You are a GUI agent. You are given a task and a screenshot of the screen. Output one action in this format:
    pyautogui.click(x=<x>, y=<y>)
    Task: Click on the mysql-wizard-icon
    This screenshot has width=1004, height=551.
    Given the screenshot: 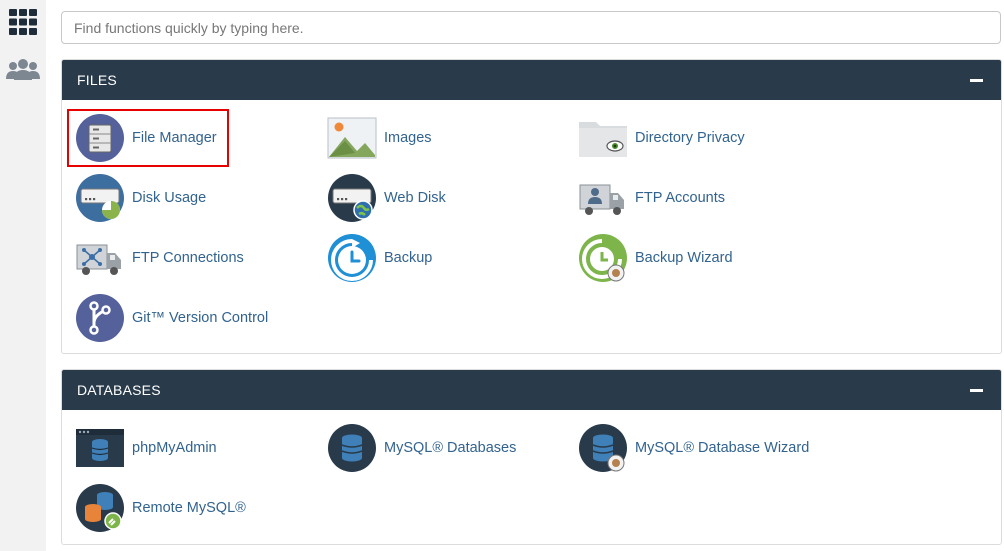 What is the action you would take?
    pyautogui.click(x=603, y=448)
    